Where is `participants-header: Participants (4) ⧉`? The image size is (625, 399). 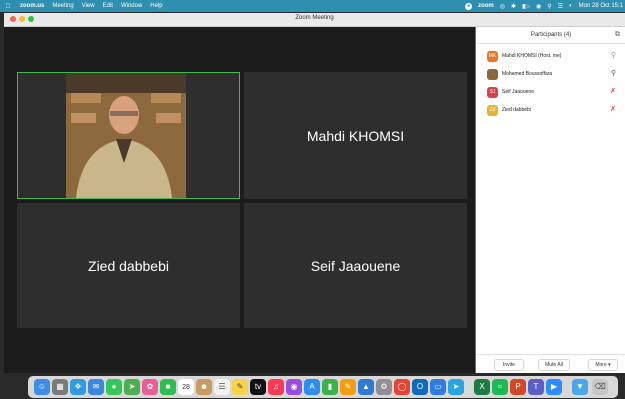 participants-header: Participants (4) ⧉ is located at coordinates (550, 35).